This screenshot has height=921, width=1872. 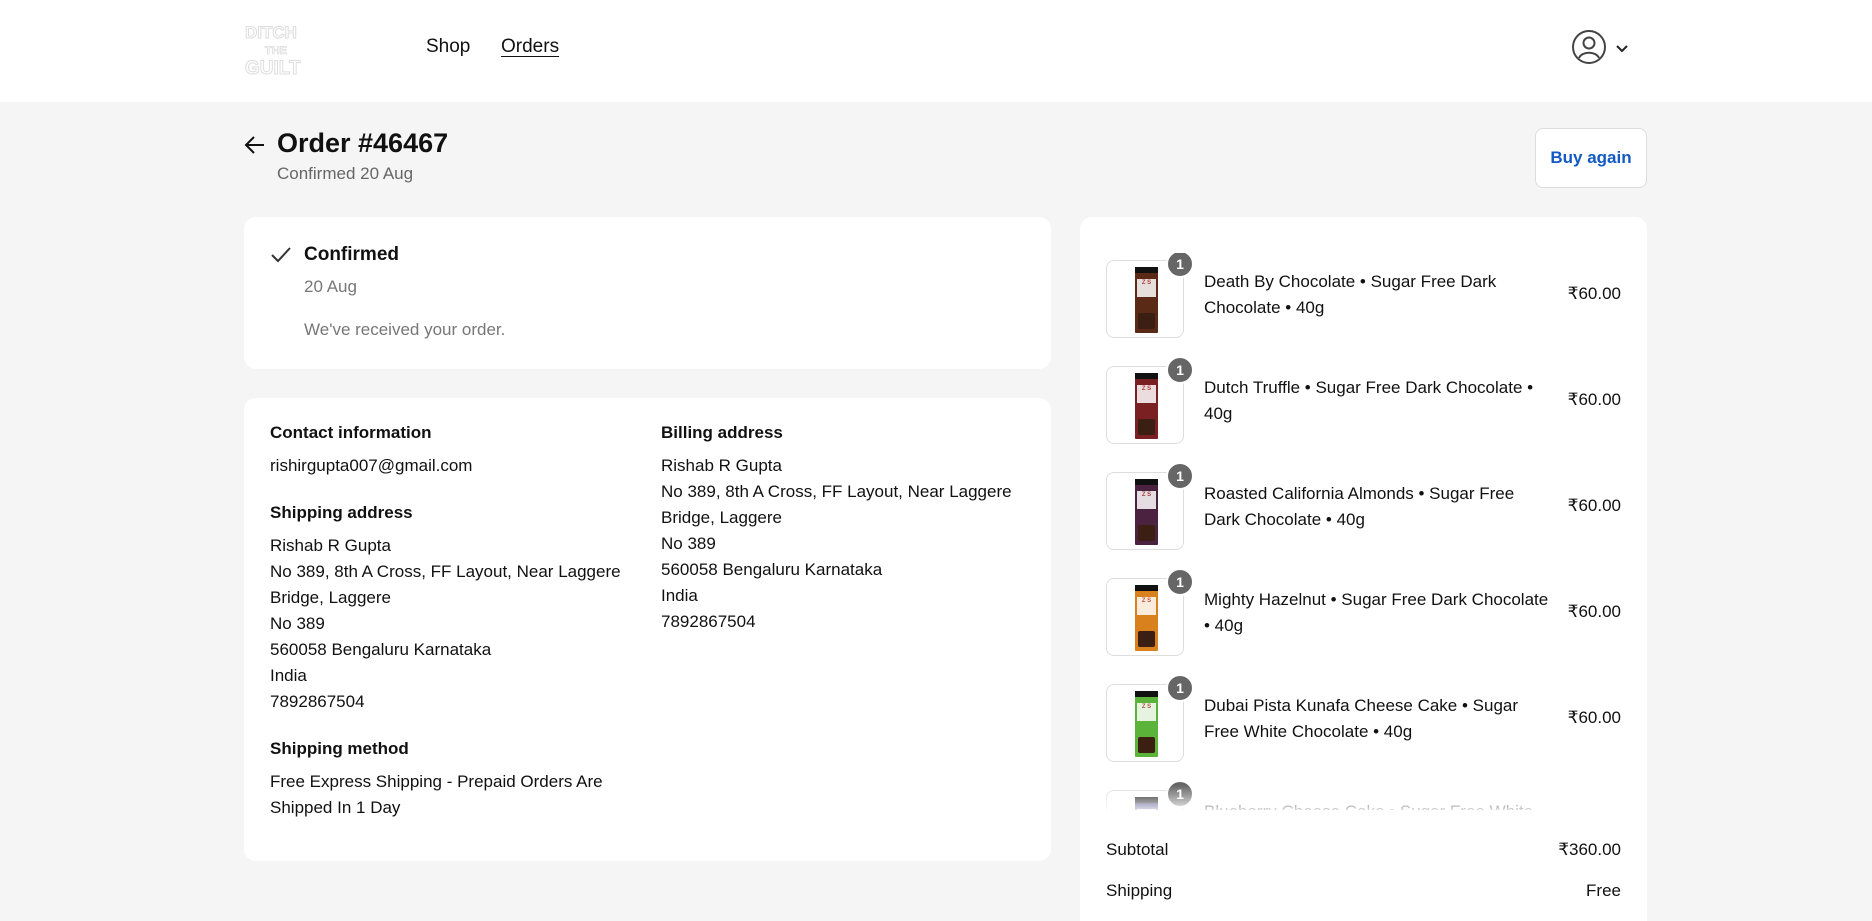 I want to click on status-message: We've received your order., so click(x=405, y=329).